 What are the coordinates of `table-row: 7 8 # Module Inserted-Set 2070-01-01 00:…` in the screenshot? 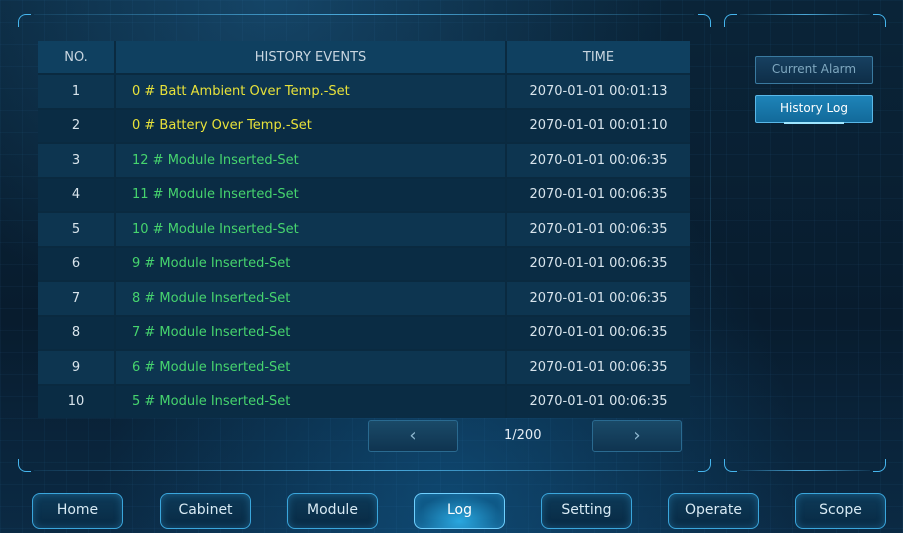 It's located at (364, 297).